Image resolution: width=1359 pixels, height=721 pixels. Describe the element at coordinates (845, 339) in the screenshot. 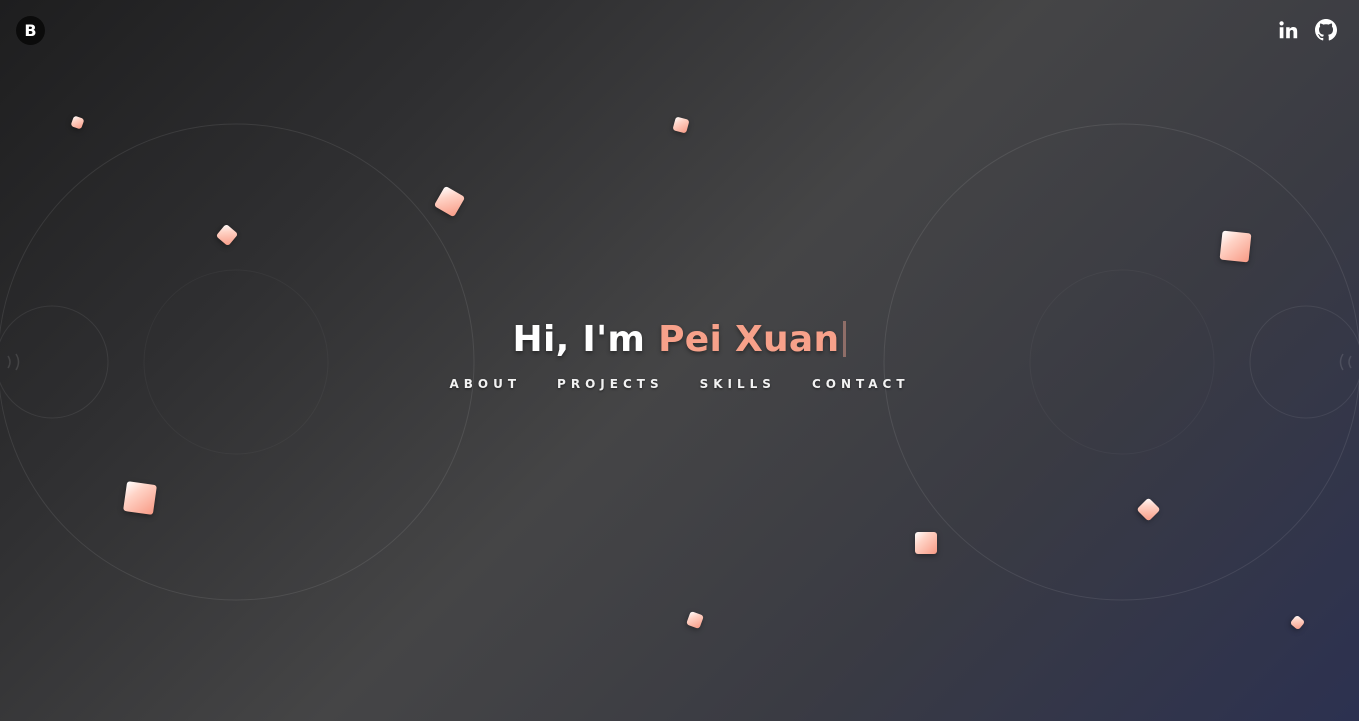

I see `typing-cursor` at that location.